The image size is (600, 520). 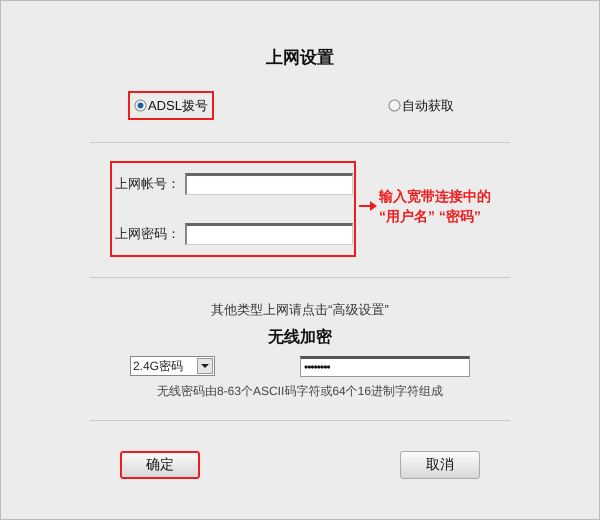 What do you see at coordinates (300, 58) in the screenshot?
I see `page-title: 上网设置` at bounding box center [300, 58].